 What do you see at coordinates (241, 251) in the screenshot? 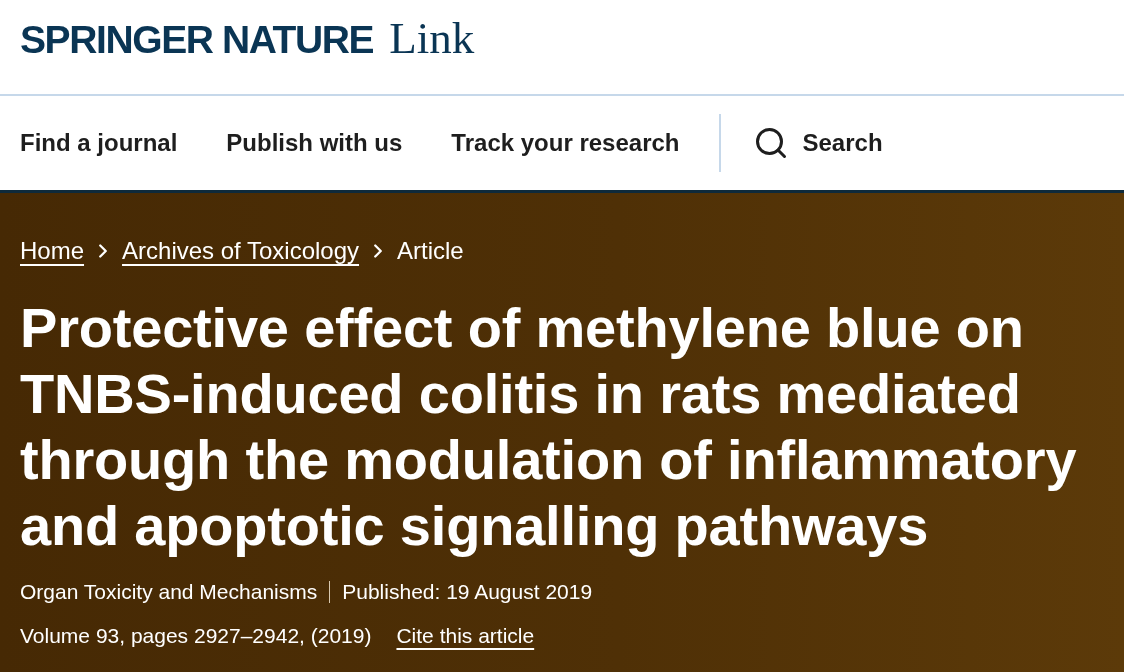
I see `breadcrumb-link: Archives of Toxicology` at bounding box center [241, 251].